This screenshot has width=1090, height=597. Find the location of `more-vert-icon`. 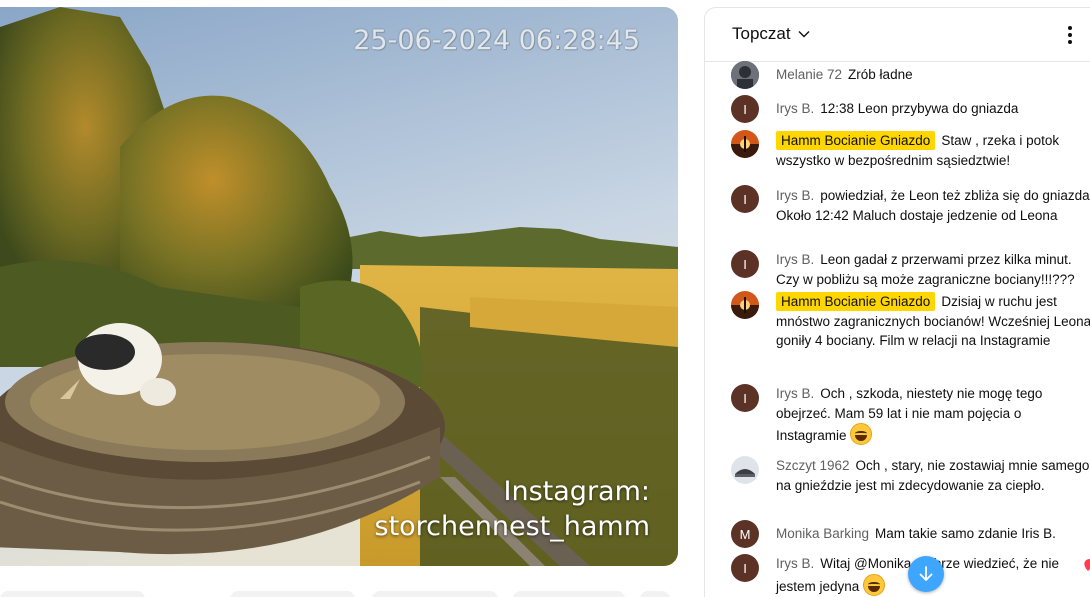

more-vert-icon is located at coordinates (1070, 35).